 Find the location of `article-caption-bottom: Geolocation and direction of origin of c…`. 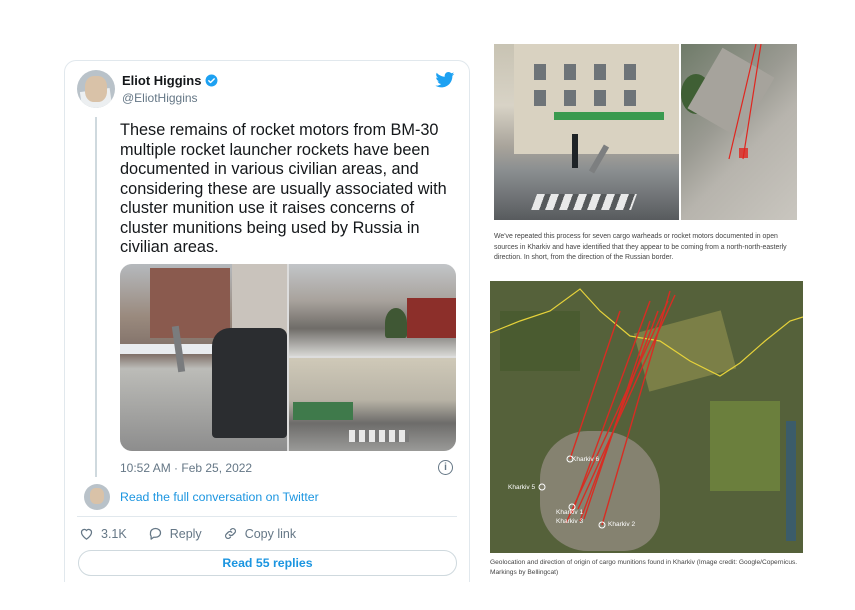

article-caption-bottom: Geolocation and direction of origin of c… is located at coordinates (644, 567).